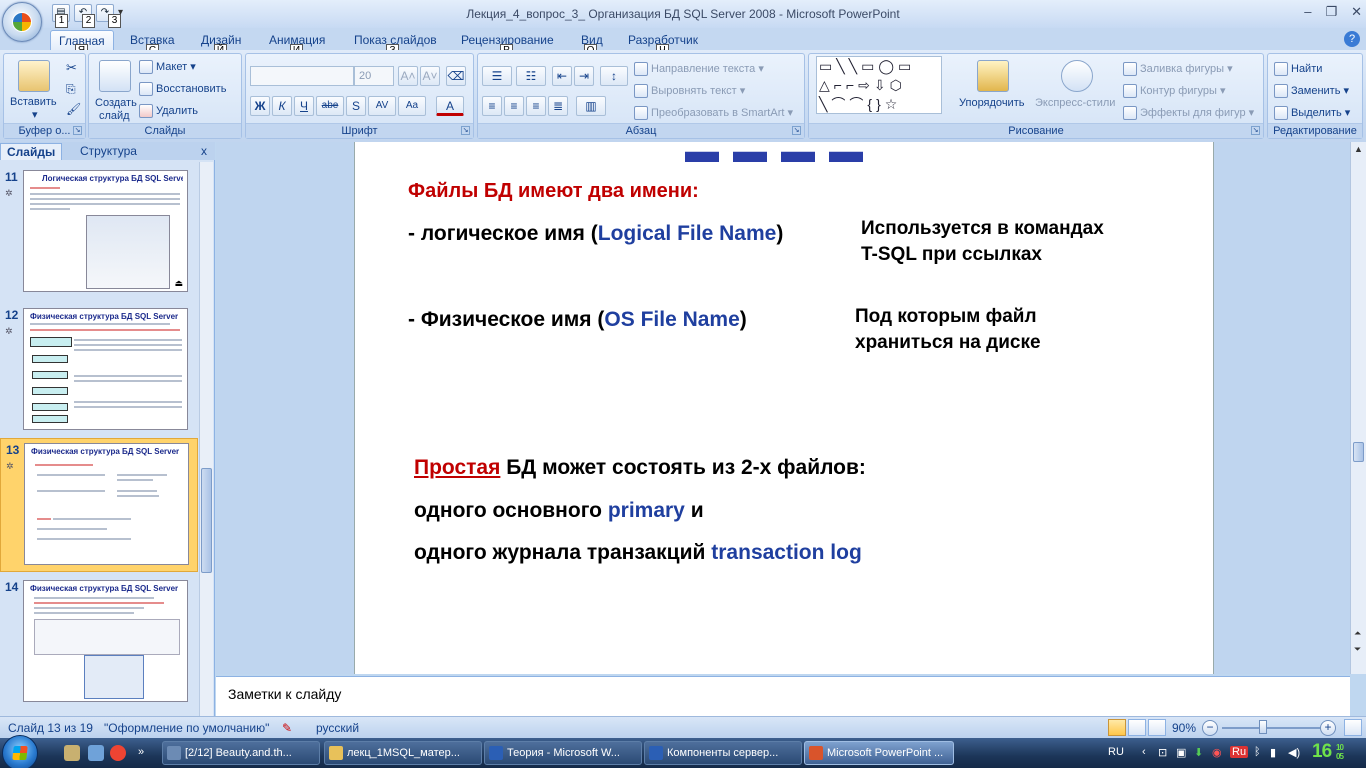  Describe the element at coordinates (356, 106) in the screenshot. I see `shadow-button: S` at that location.